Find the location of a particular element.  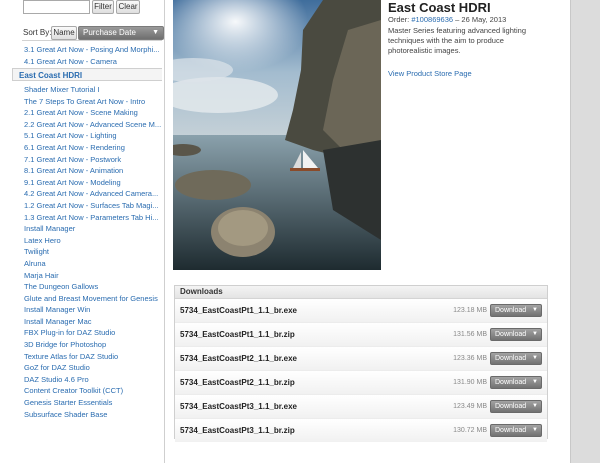

download-file-name: 5734_EastCoastPt1_1.1_br.zip is located at coordinates (237, 334).